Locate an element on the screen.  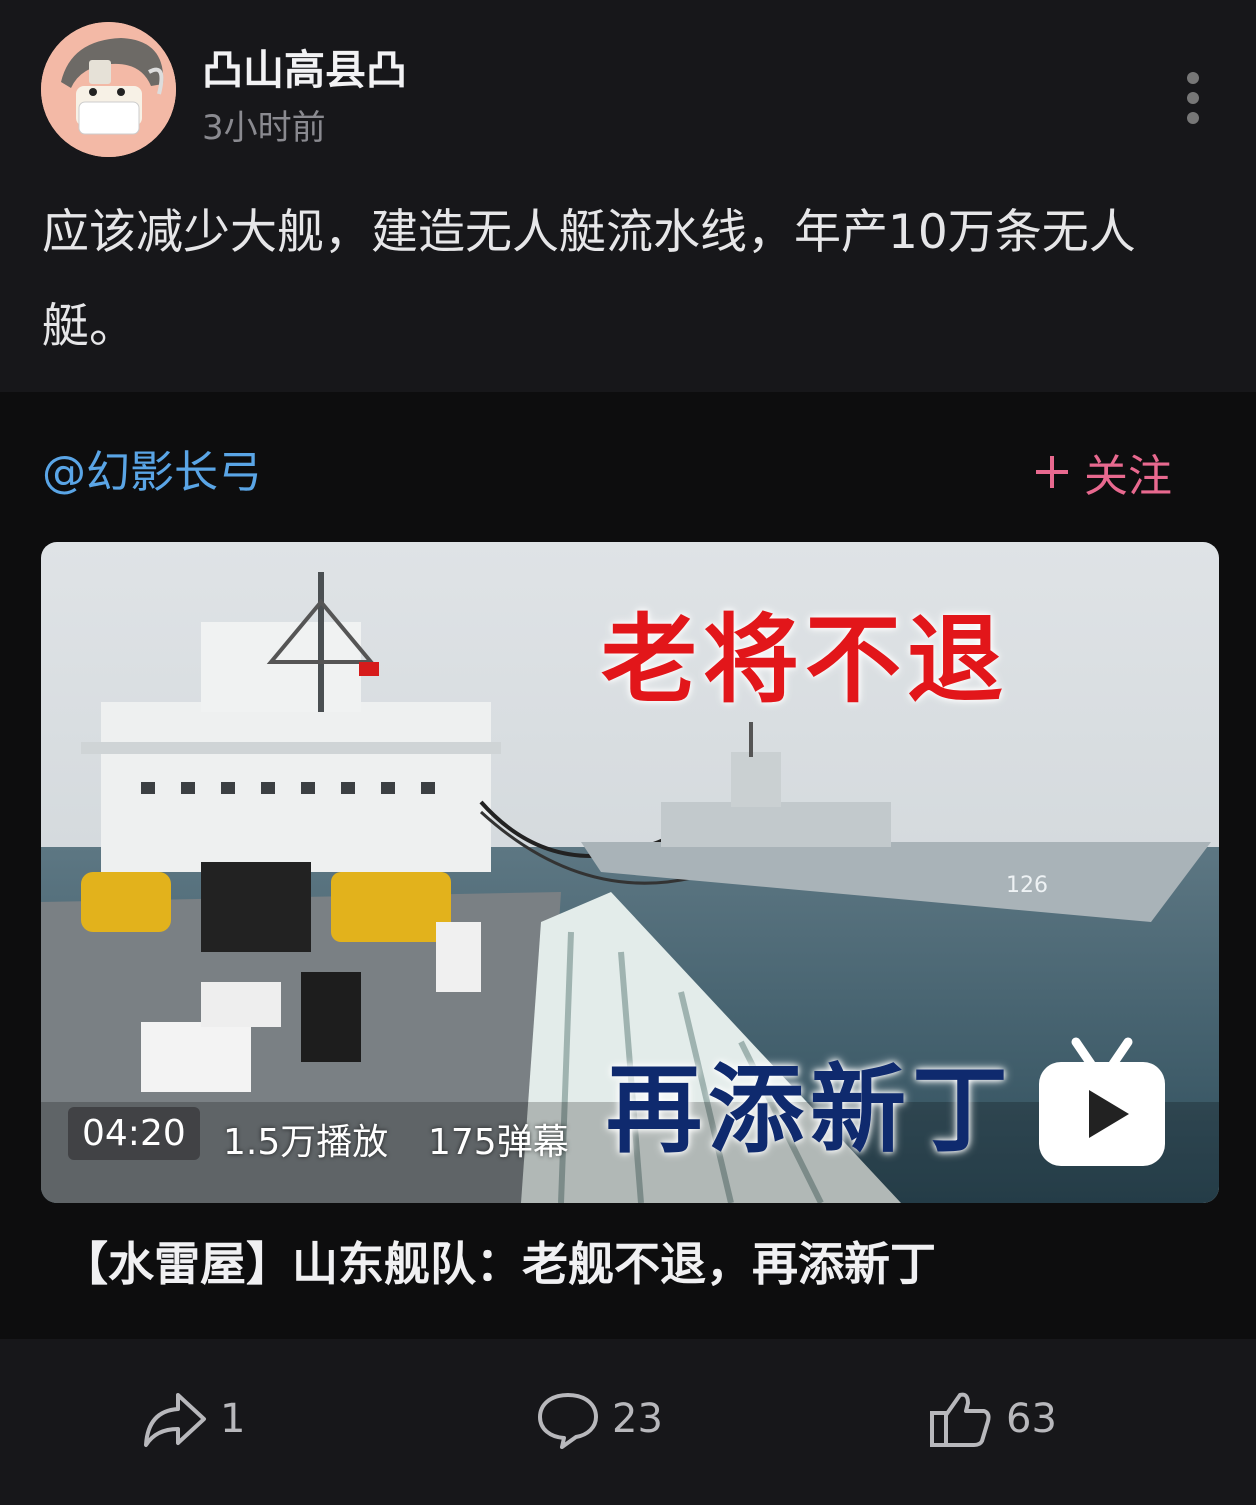
share-button: 1 is located at coordinates (193, 1419).